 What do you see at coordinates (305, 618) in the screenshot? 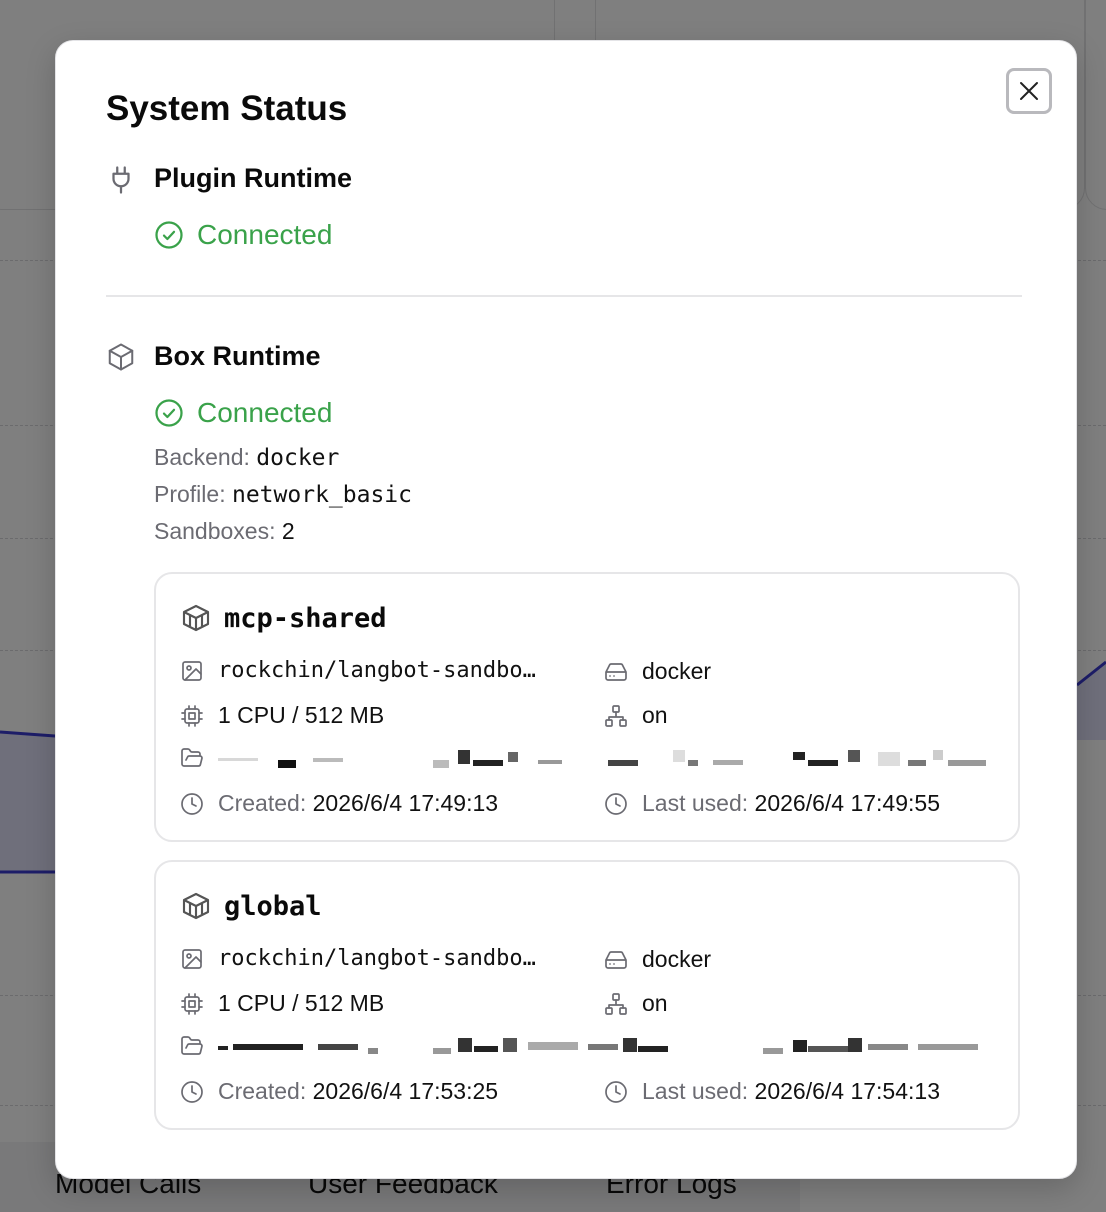
I see `sandbox-name: mcp-shared` at bounding box center [305, 618].